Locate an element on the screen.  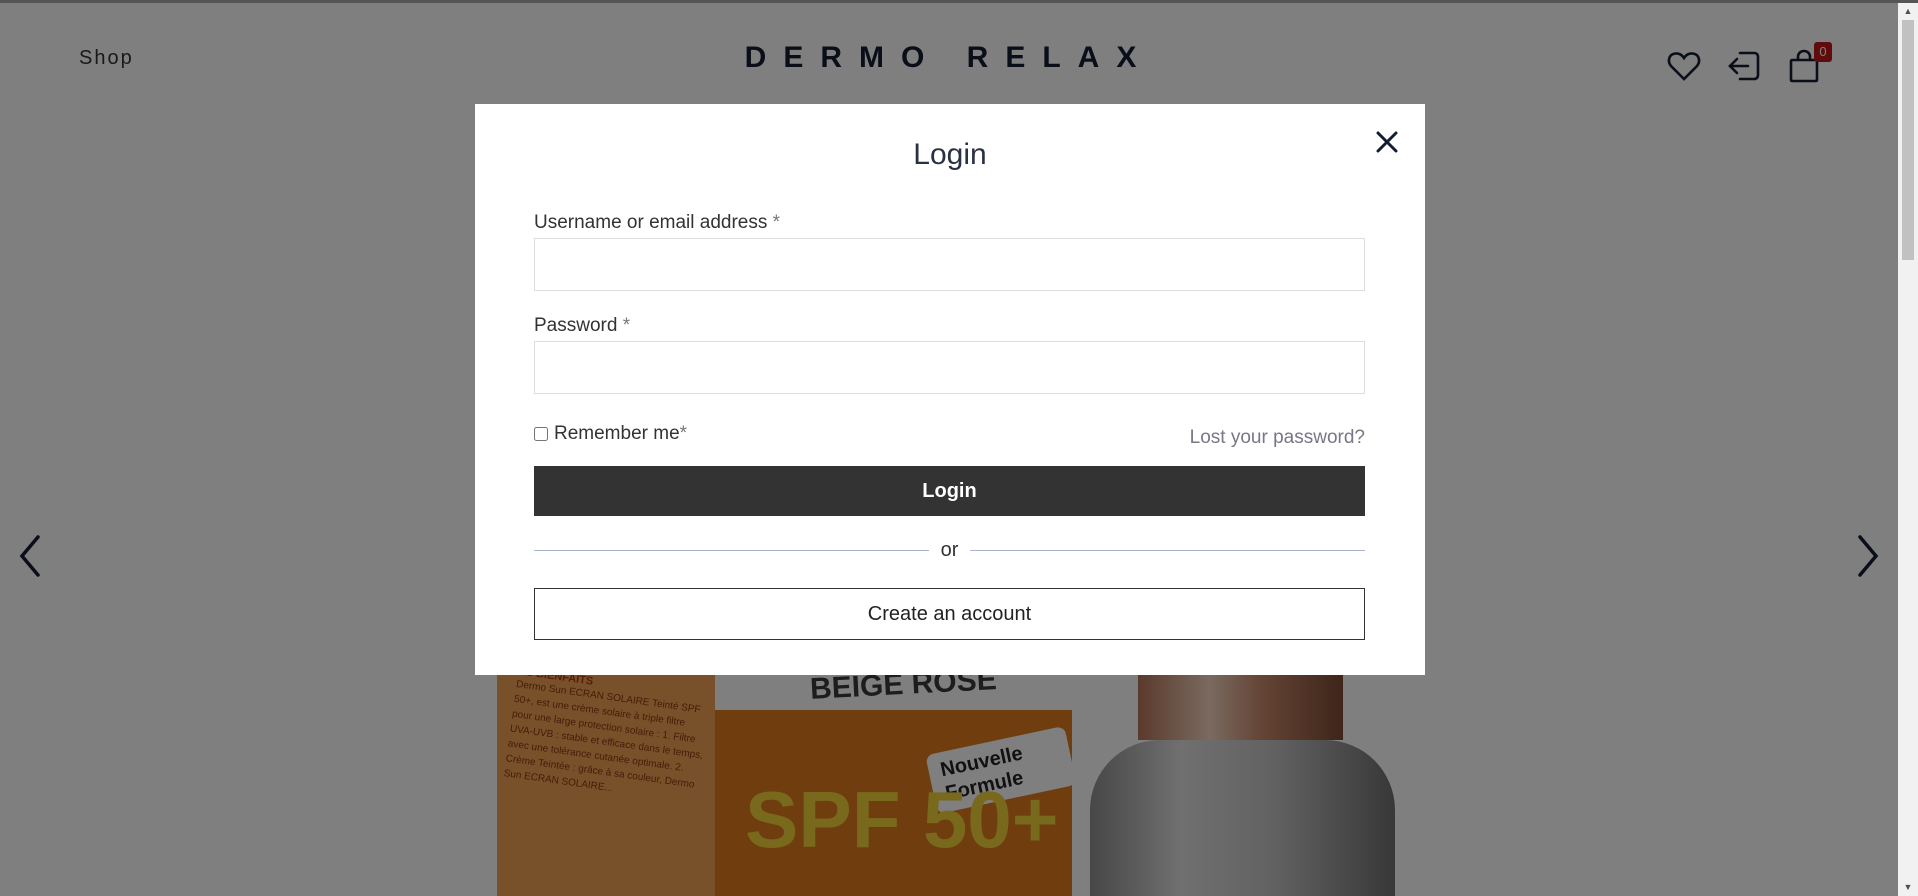
or-label: or is located at coordinates (949, 550).